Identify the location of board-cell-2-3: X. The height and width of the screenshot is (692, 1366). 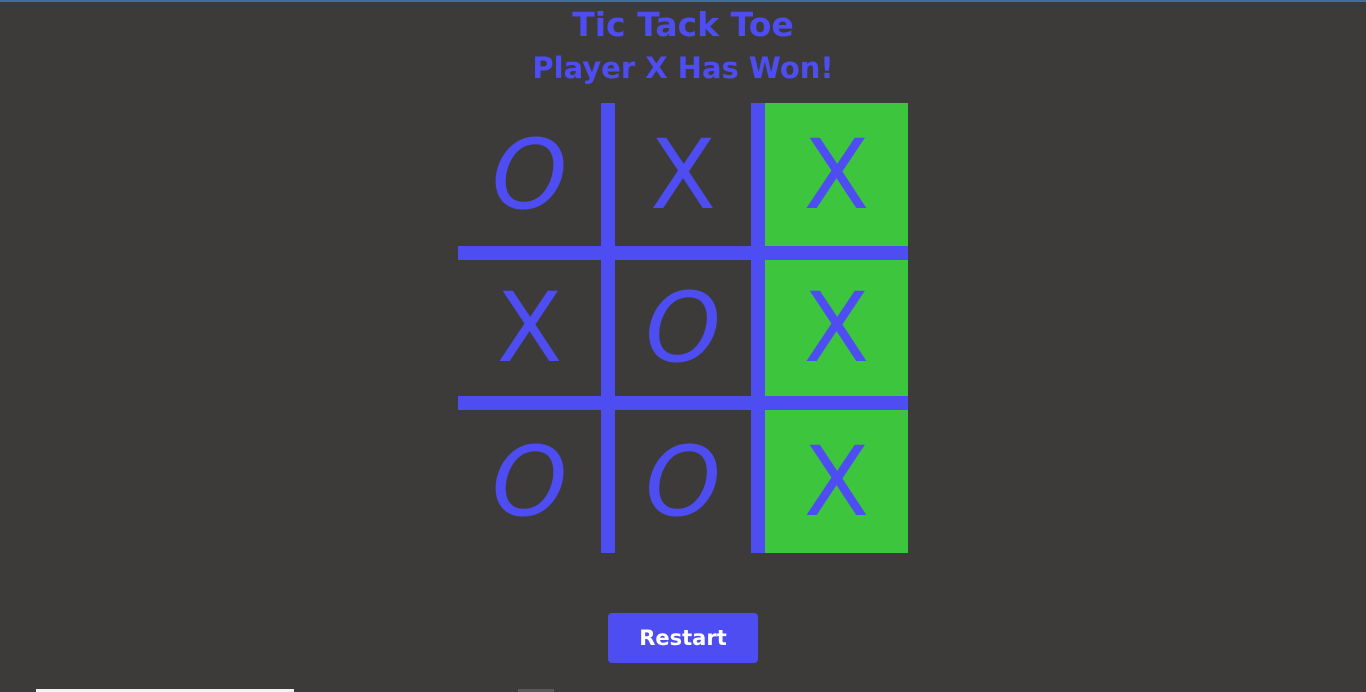
(836, 328).